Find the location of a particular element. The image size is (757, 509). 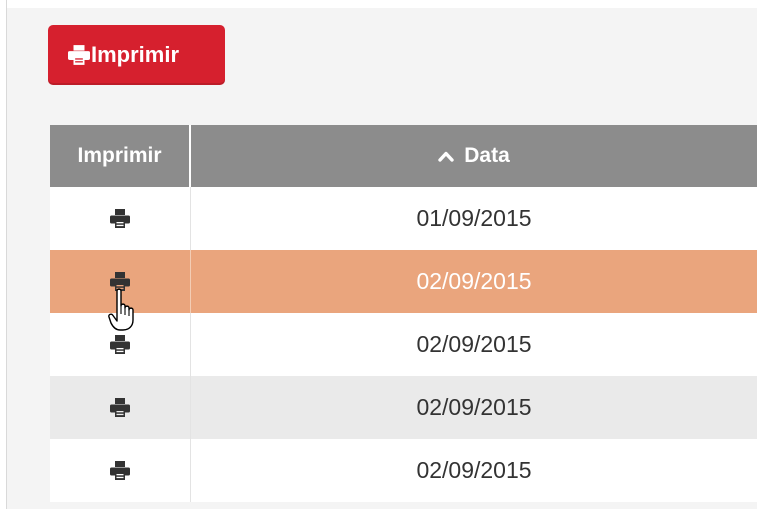

table-row: 01/09/2015 is located at coordinates (403, 218).